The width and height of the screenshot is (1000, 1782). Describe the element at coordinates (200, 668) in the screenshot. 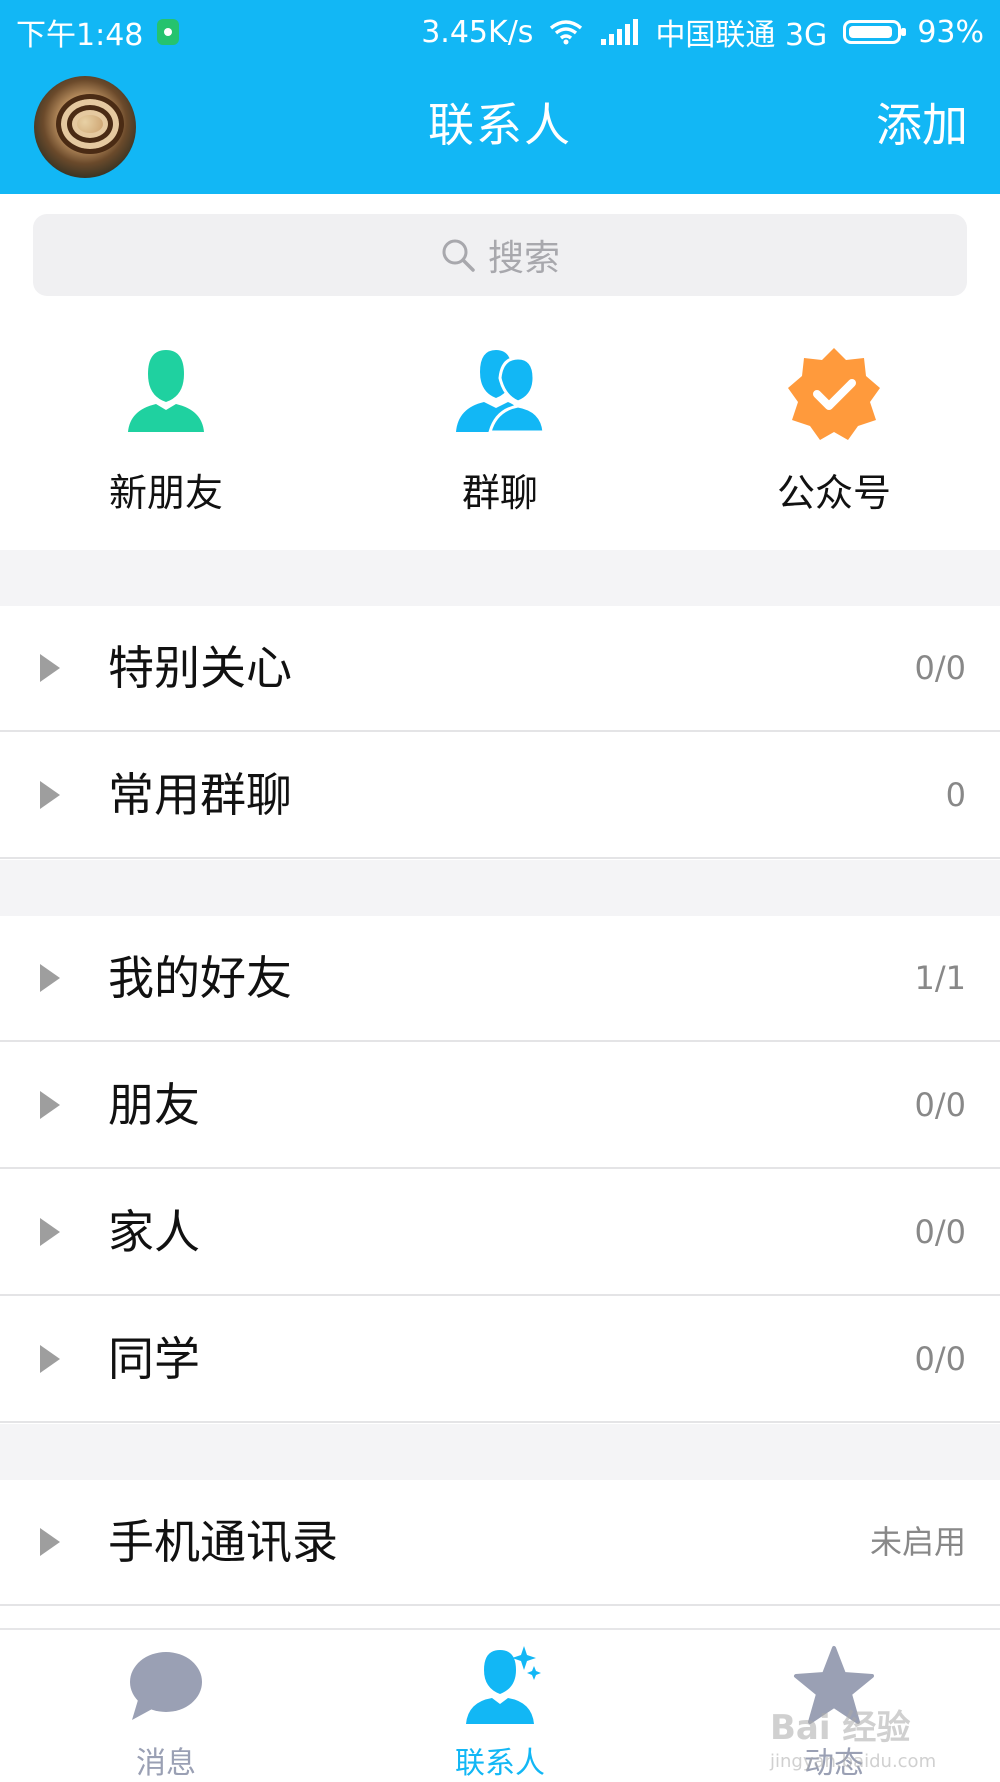

I see `group-name: 特别关心` at that location.